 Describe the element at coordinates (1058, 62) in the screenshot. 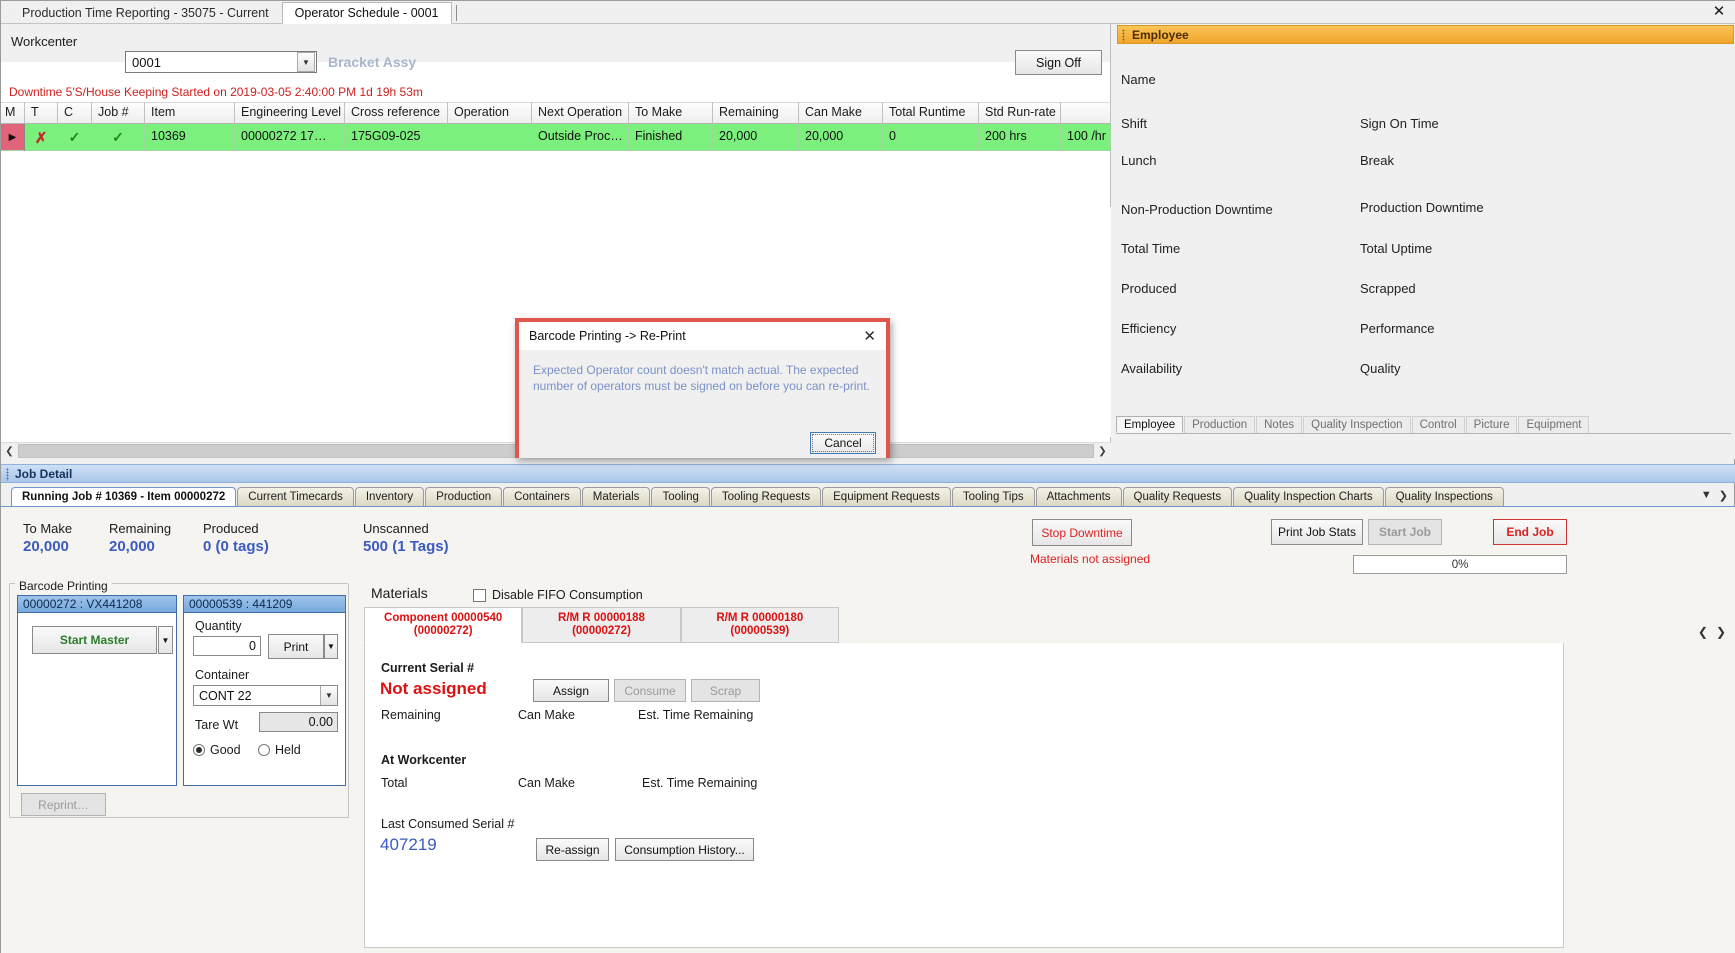

I see `sign-off-button: Sign Off` at that location.